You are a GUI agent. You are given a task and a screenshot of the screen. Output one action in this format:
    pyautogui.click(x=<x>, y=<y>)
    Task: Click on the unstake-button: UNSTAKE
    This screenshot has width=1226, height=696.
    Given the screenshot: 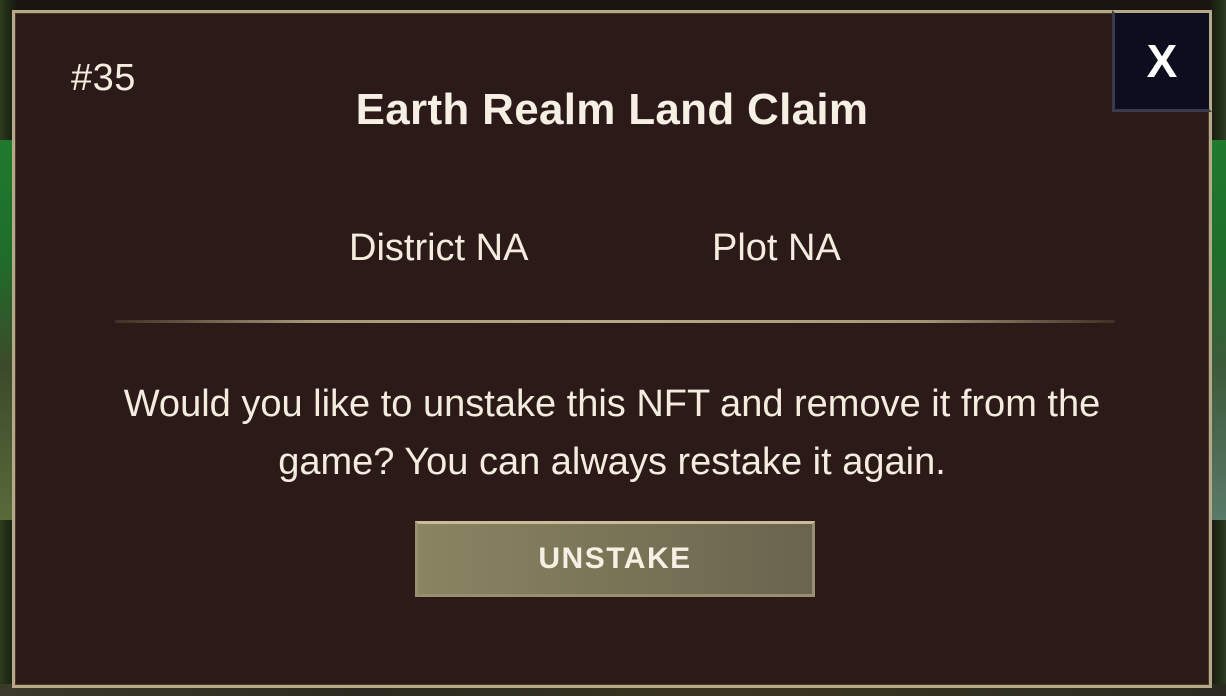 What is the action you would take?
    pyautogui.click(x=615, y=559)
    